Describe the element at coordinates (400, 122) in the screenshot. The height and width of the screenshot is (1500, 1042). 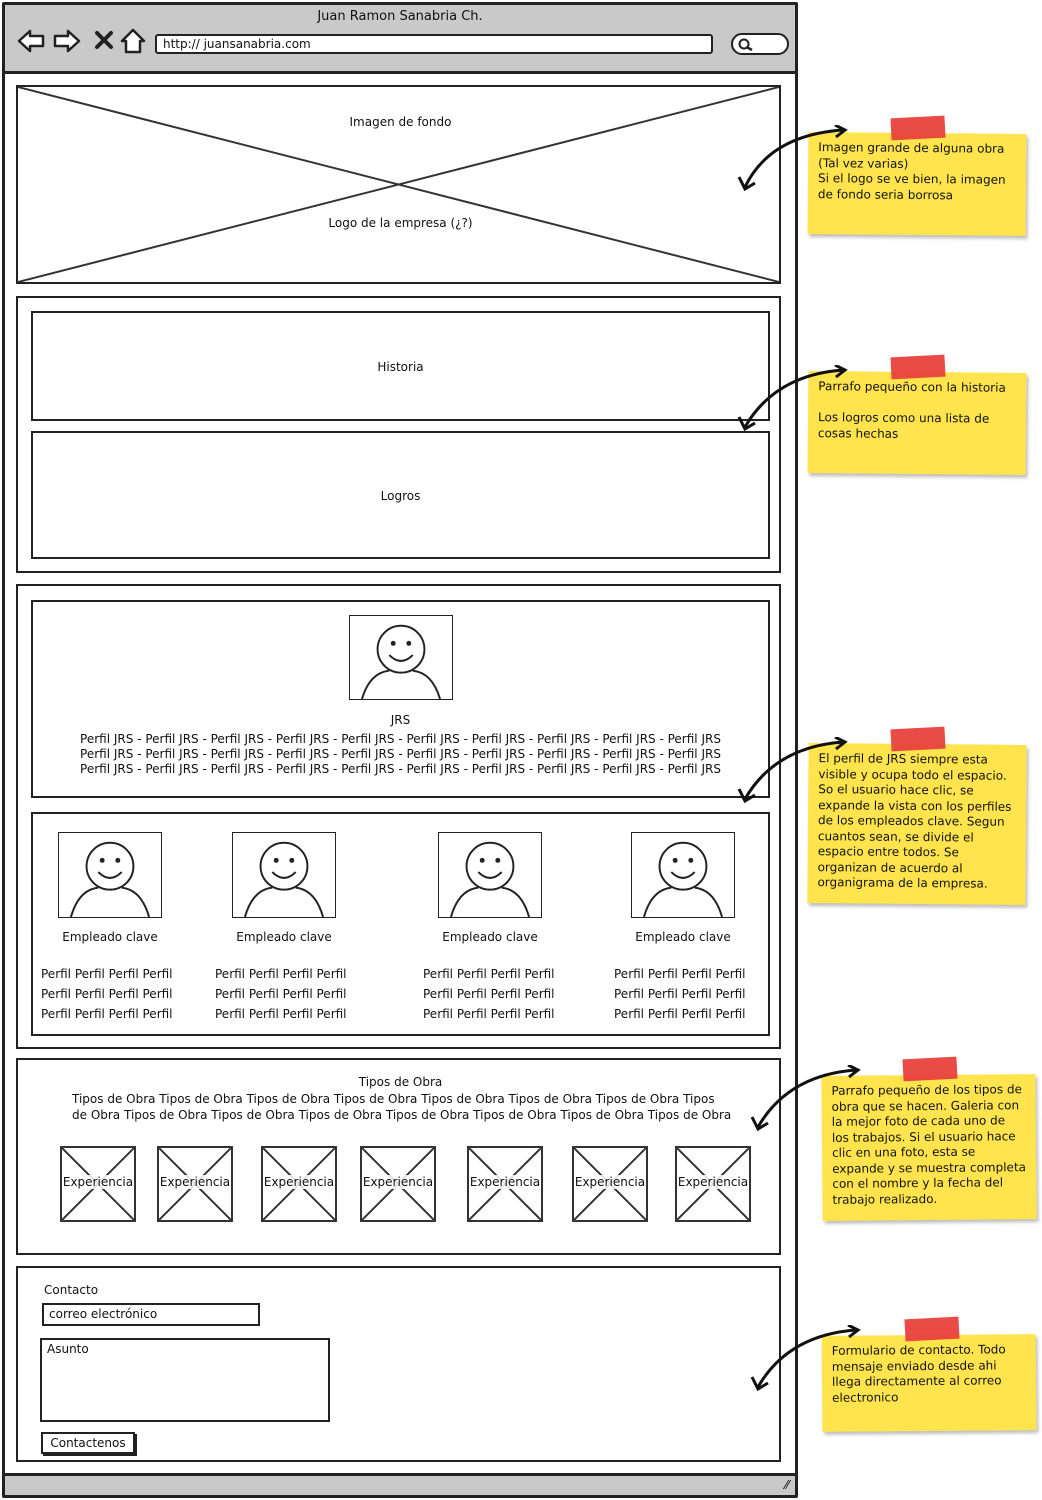
I see `hero-background-label: Imagen de fondo` at that location.